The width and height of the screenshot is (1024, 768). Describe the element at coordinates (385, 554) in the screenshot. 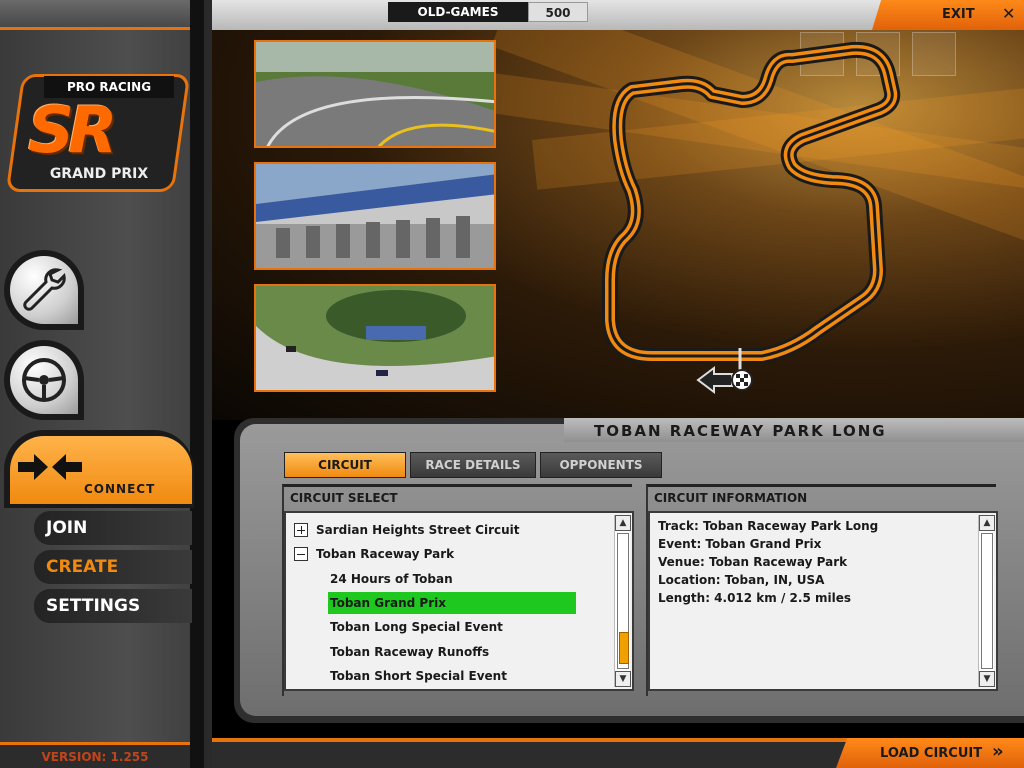

I see `list-item-label: Toban Raceway Park` at that location.